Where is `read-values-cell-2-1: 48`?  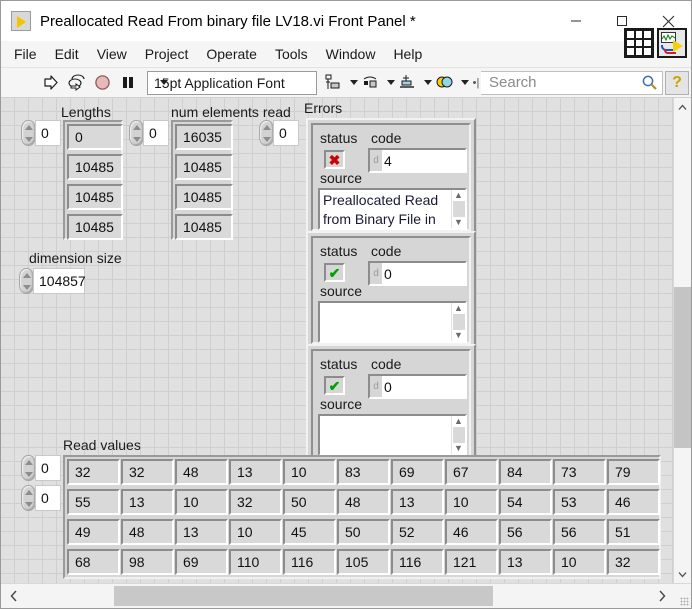 read-values-cell-2-1: 48 is located at coordinates (147, 532).